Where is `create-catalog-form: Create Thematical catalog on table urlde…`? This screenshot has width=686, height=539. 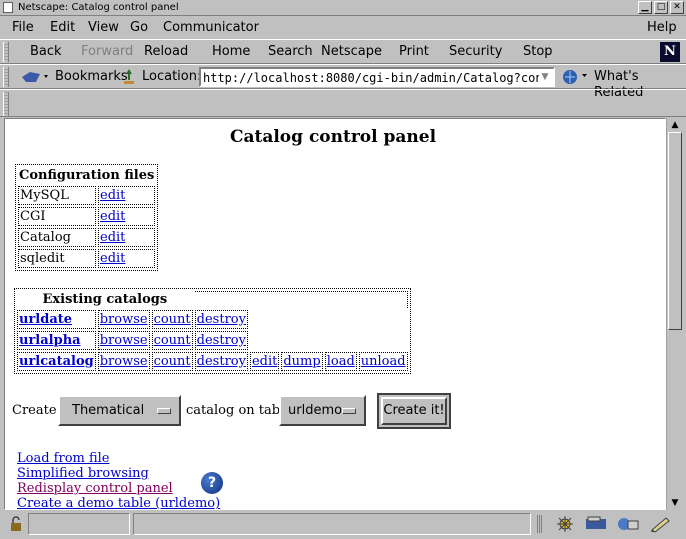
create-catalog-form: Create Thematical catalog on table urlde… is located at coordinates (332, 411).